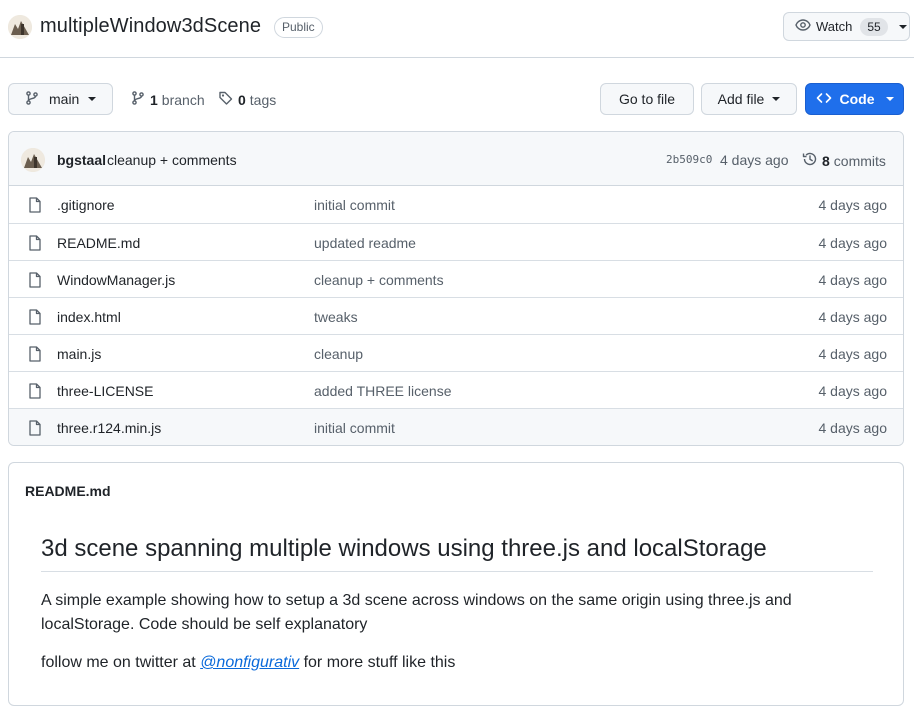 The height and width of the screenshot is (713, 914). Describe the element at coordinates (81, 160) in the screenshot. I see `commit-author-link: bgstaal` at that location.